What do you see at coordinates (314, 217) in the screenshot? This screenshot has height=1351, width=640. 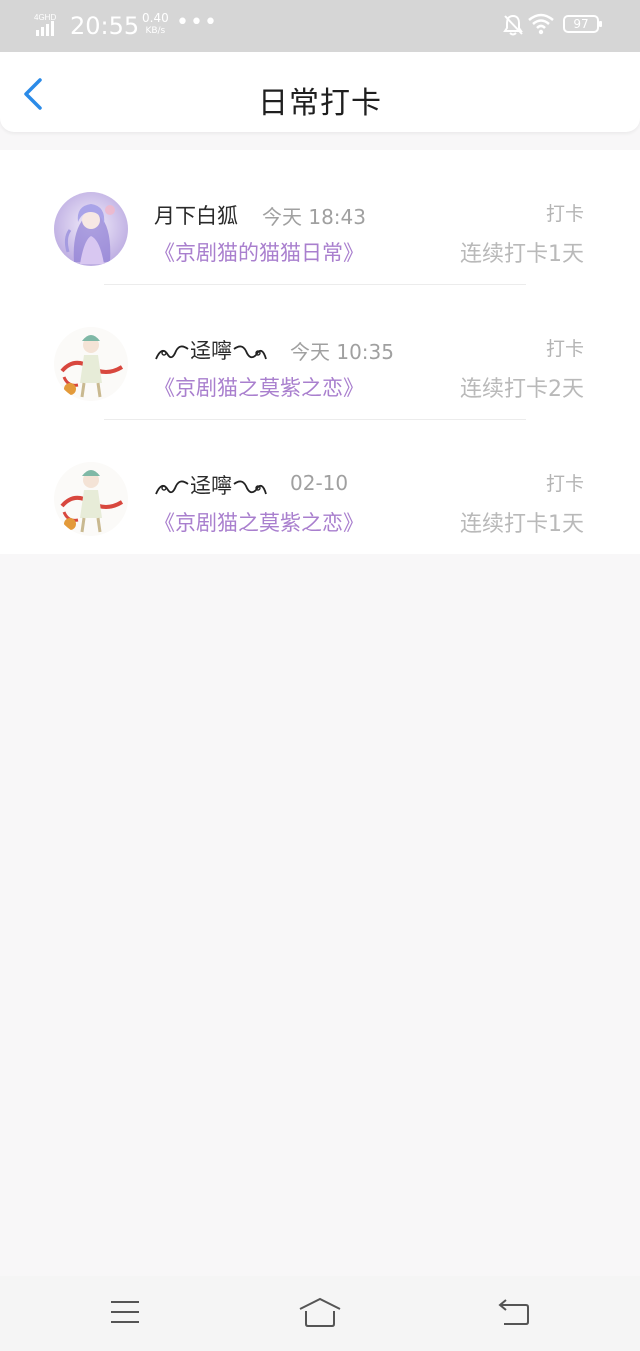 I see `checkin-time: 今天 18:43` at bounding box center [314, 217].